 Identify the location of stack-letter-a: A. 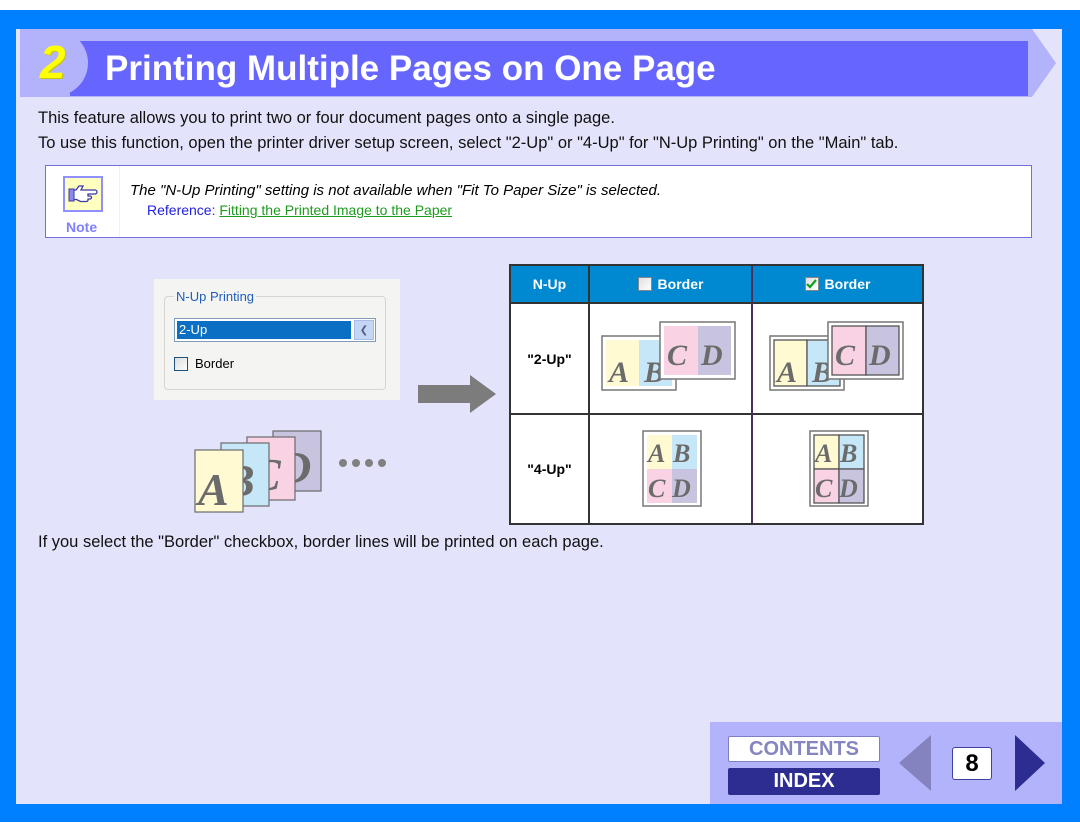
(212, 488).